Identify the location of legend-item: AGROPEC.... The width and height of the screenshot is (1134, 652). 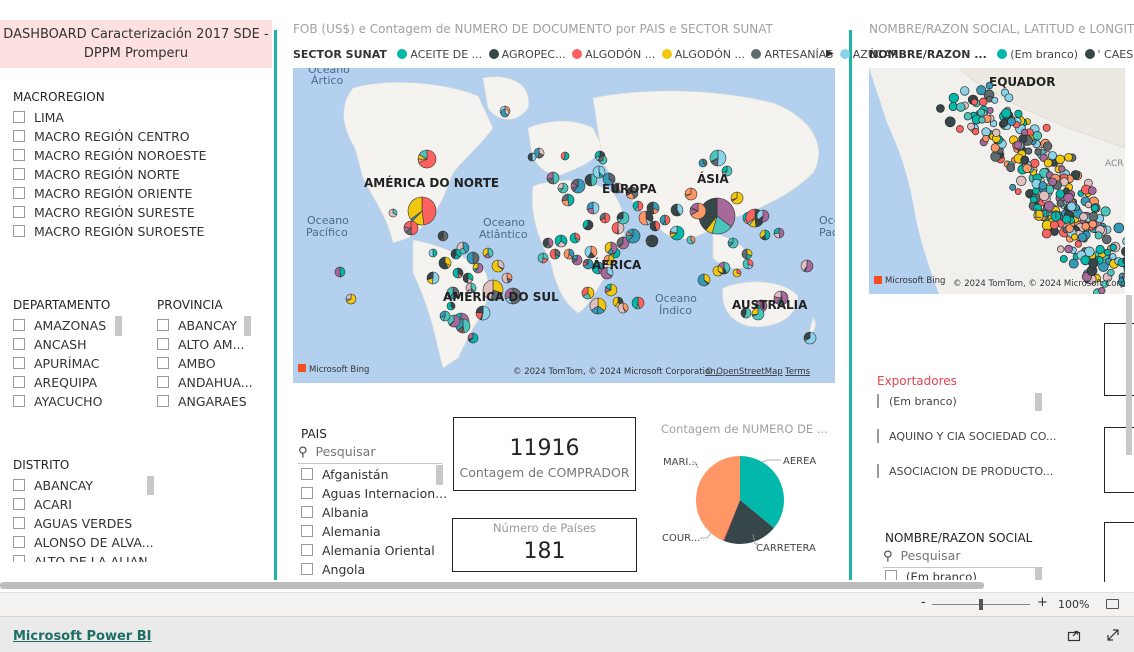
(526, 54).